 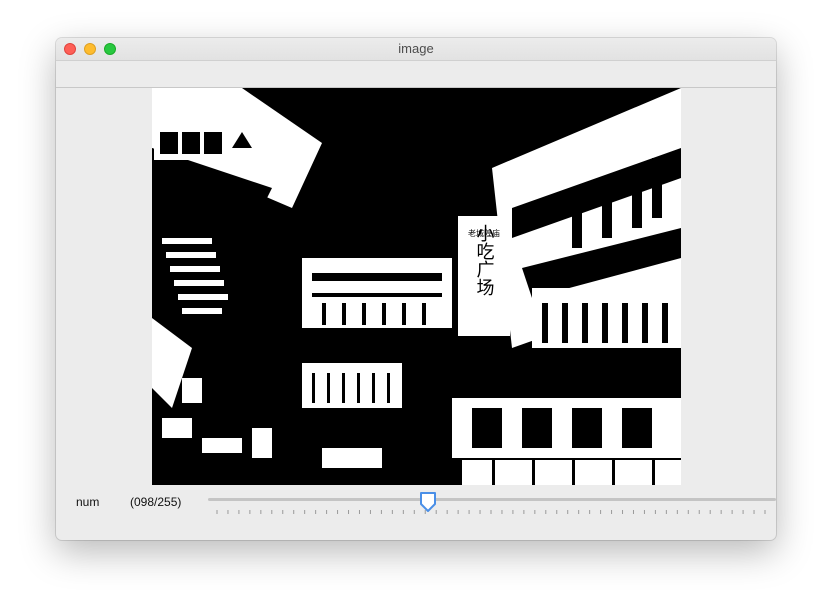 What do you see at coordinates (491, 512) in the screenshot?
I see `slider-ticks` at bounding box center [491, 512].